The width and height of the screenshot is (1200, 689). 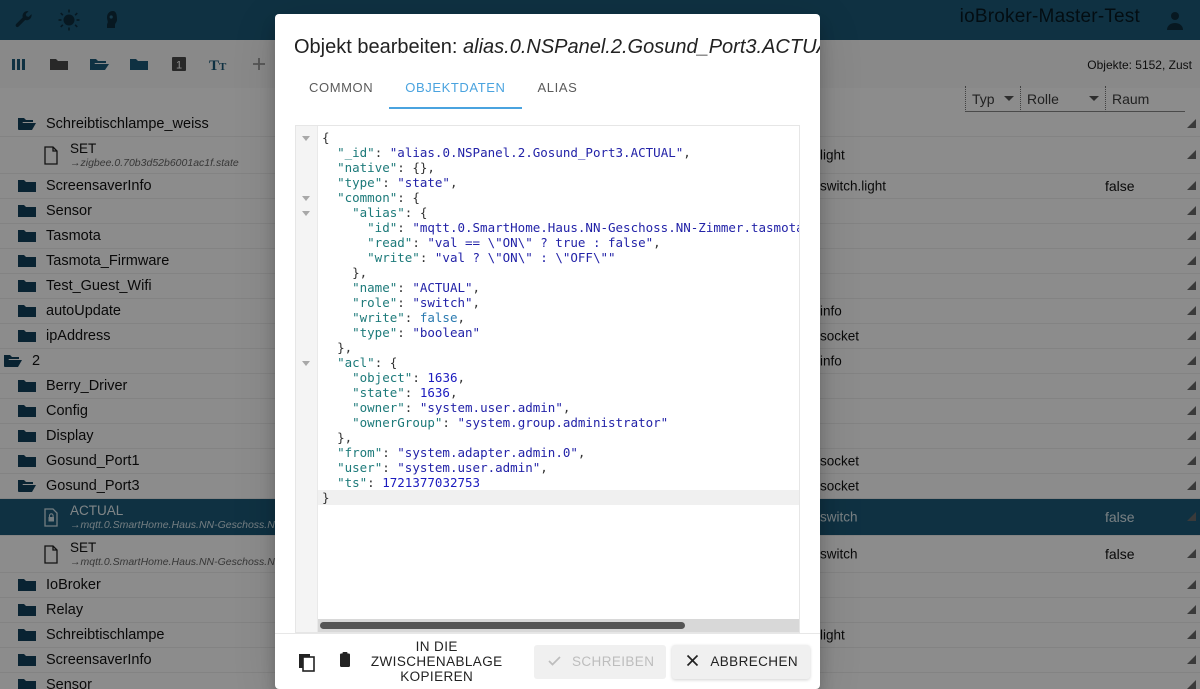 What do you see at coordinates (409, 317) in the screenshot?
I see `code-line: "write": false,` at bounding box center [409, 317].